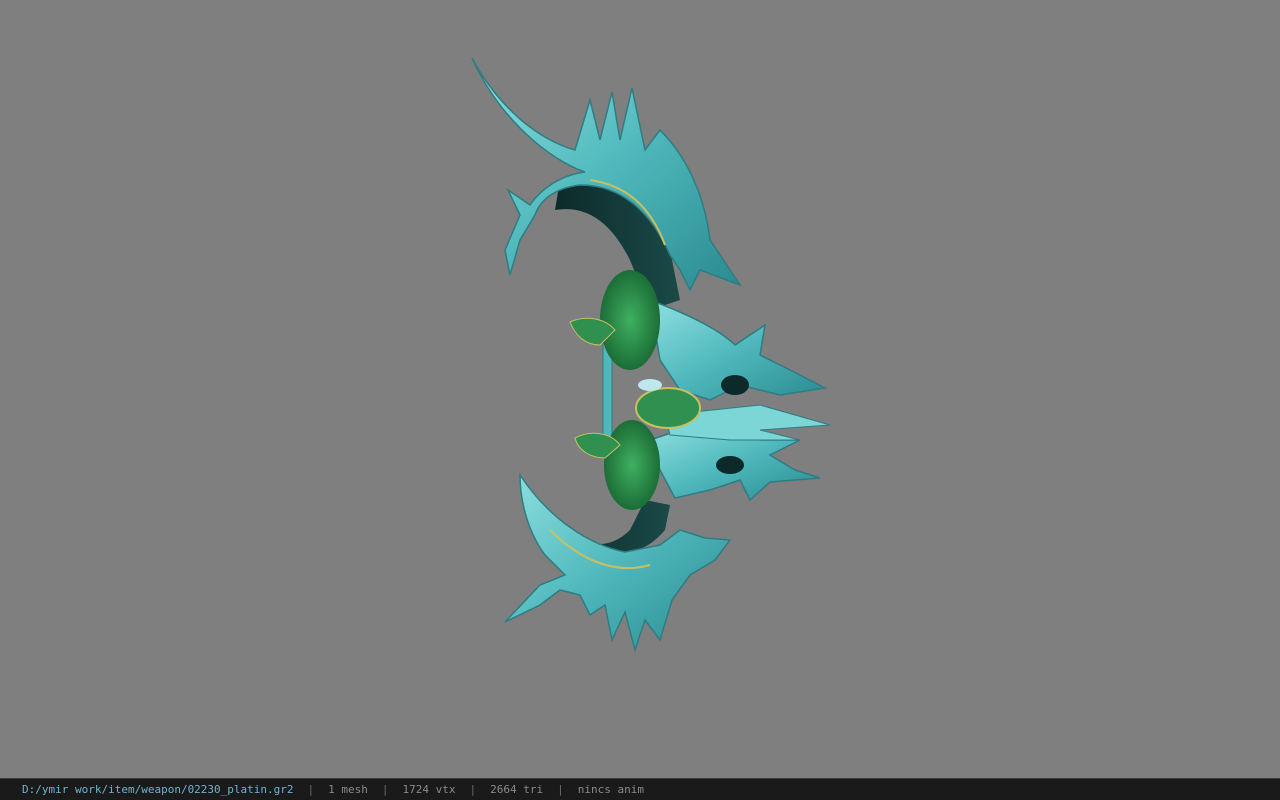 The height and width of the screenshot is (800, 1280). I want to click on grip-ornament, so click(668, 408).